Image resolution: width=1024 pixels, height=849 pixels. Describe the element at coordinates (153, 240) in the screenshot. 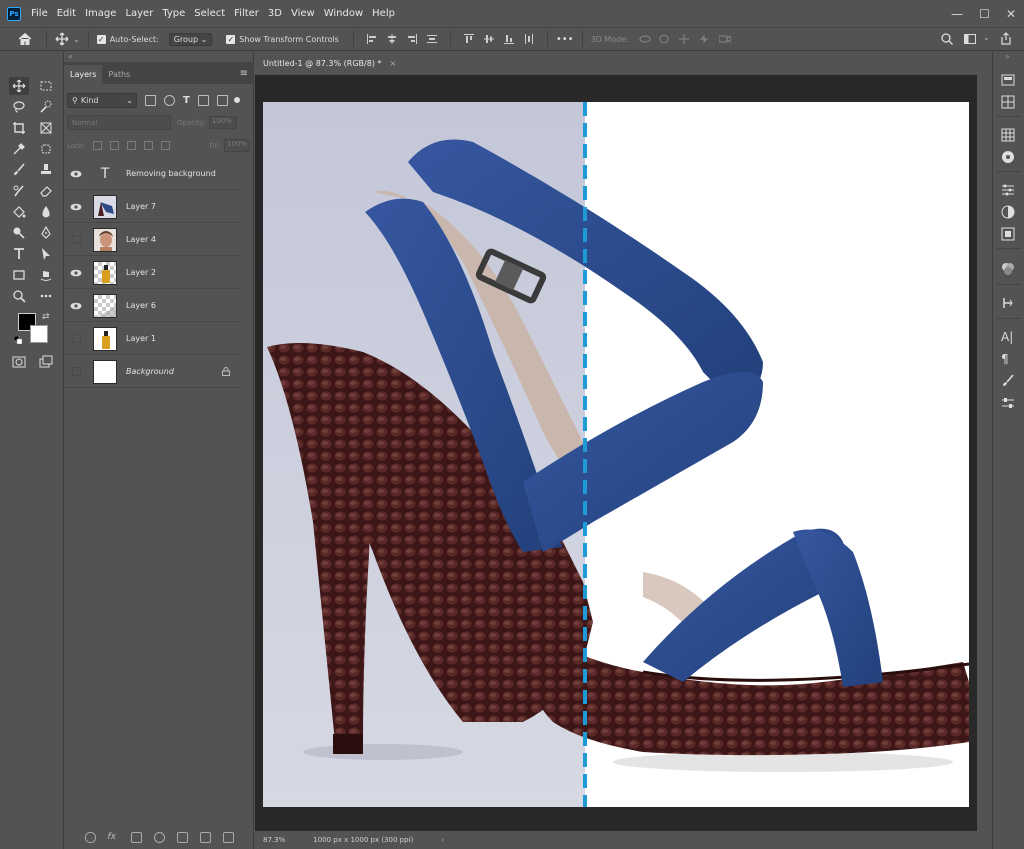

I see `layer-row: Layer 4` at that location.